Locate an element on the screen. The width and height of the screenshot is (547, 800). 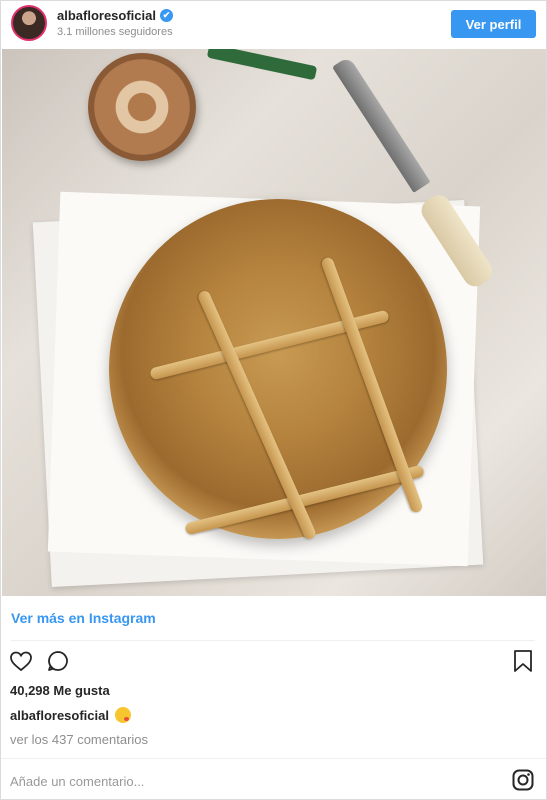
view-more-on-instagram-link: Ver más en Instagram is located at coordinates (83, 618).